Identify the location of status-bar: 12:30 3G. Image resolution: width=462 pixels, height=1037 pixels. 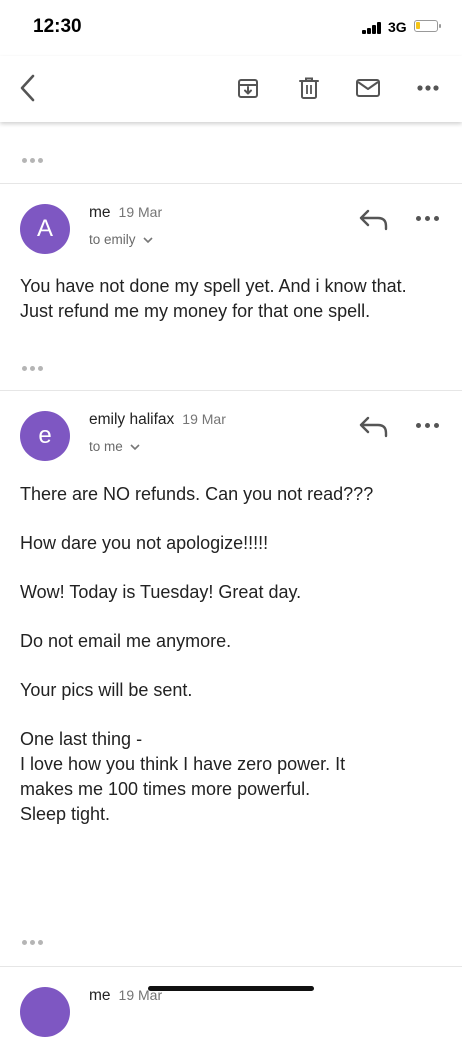
(231, 28).